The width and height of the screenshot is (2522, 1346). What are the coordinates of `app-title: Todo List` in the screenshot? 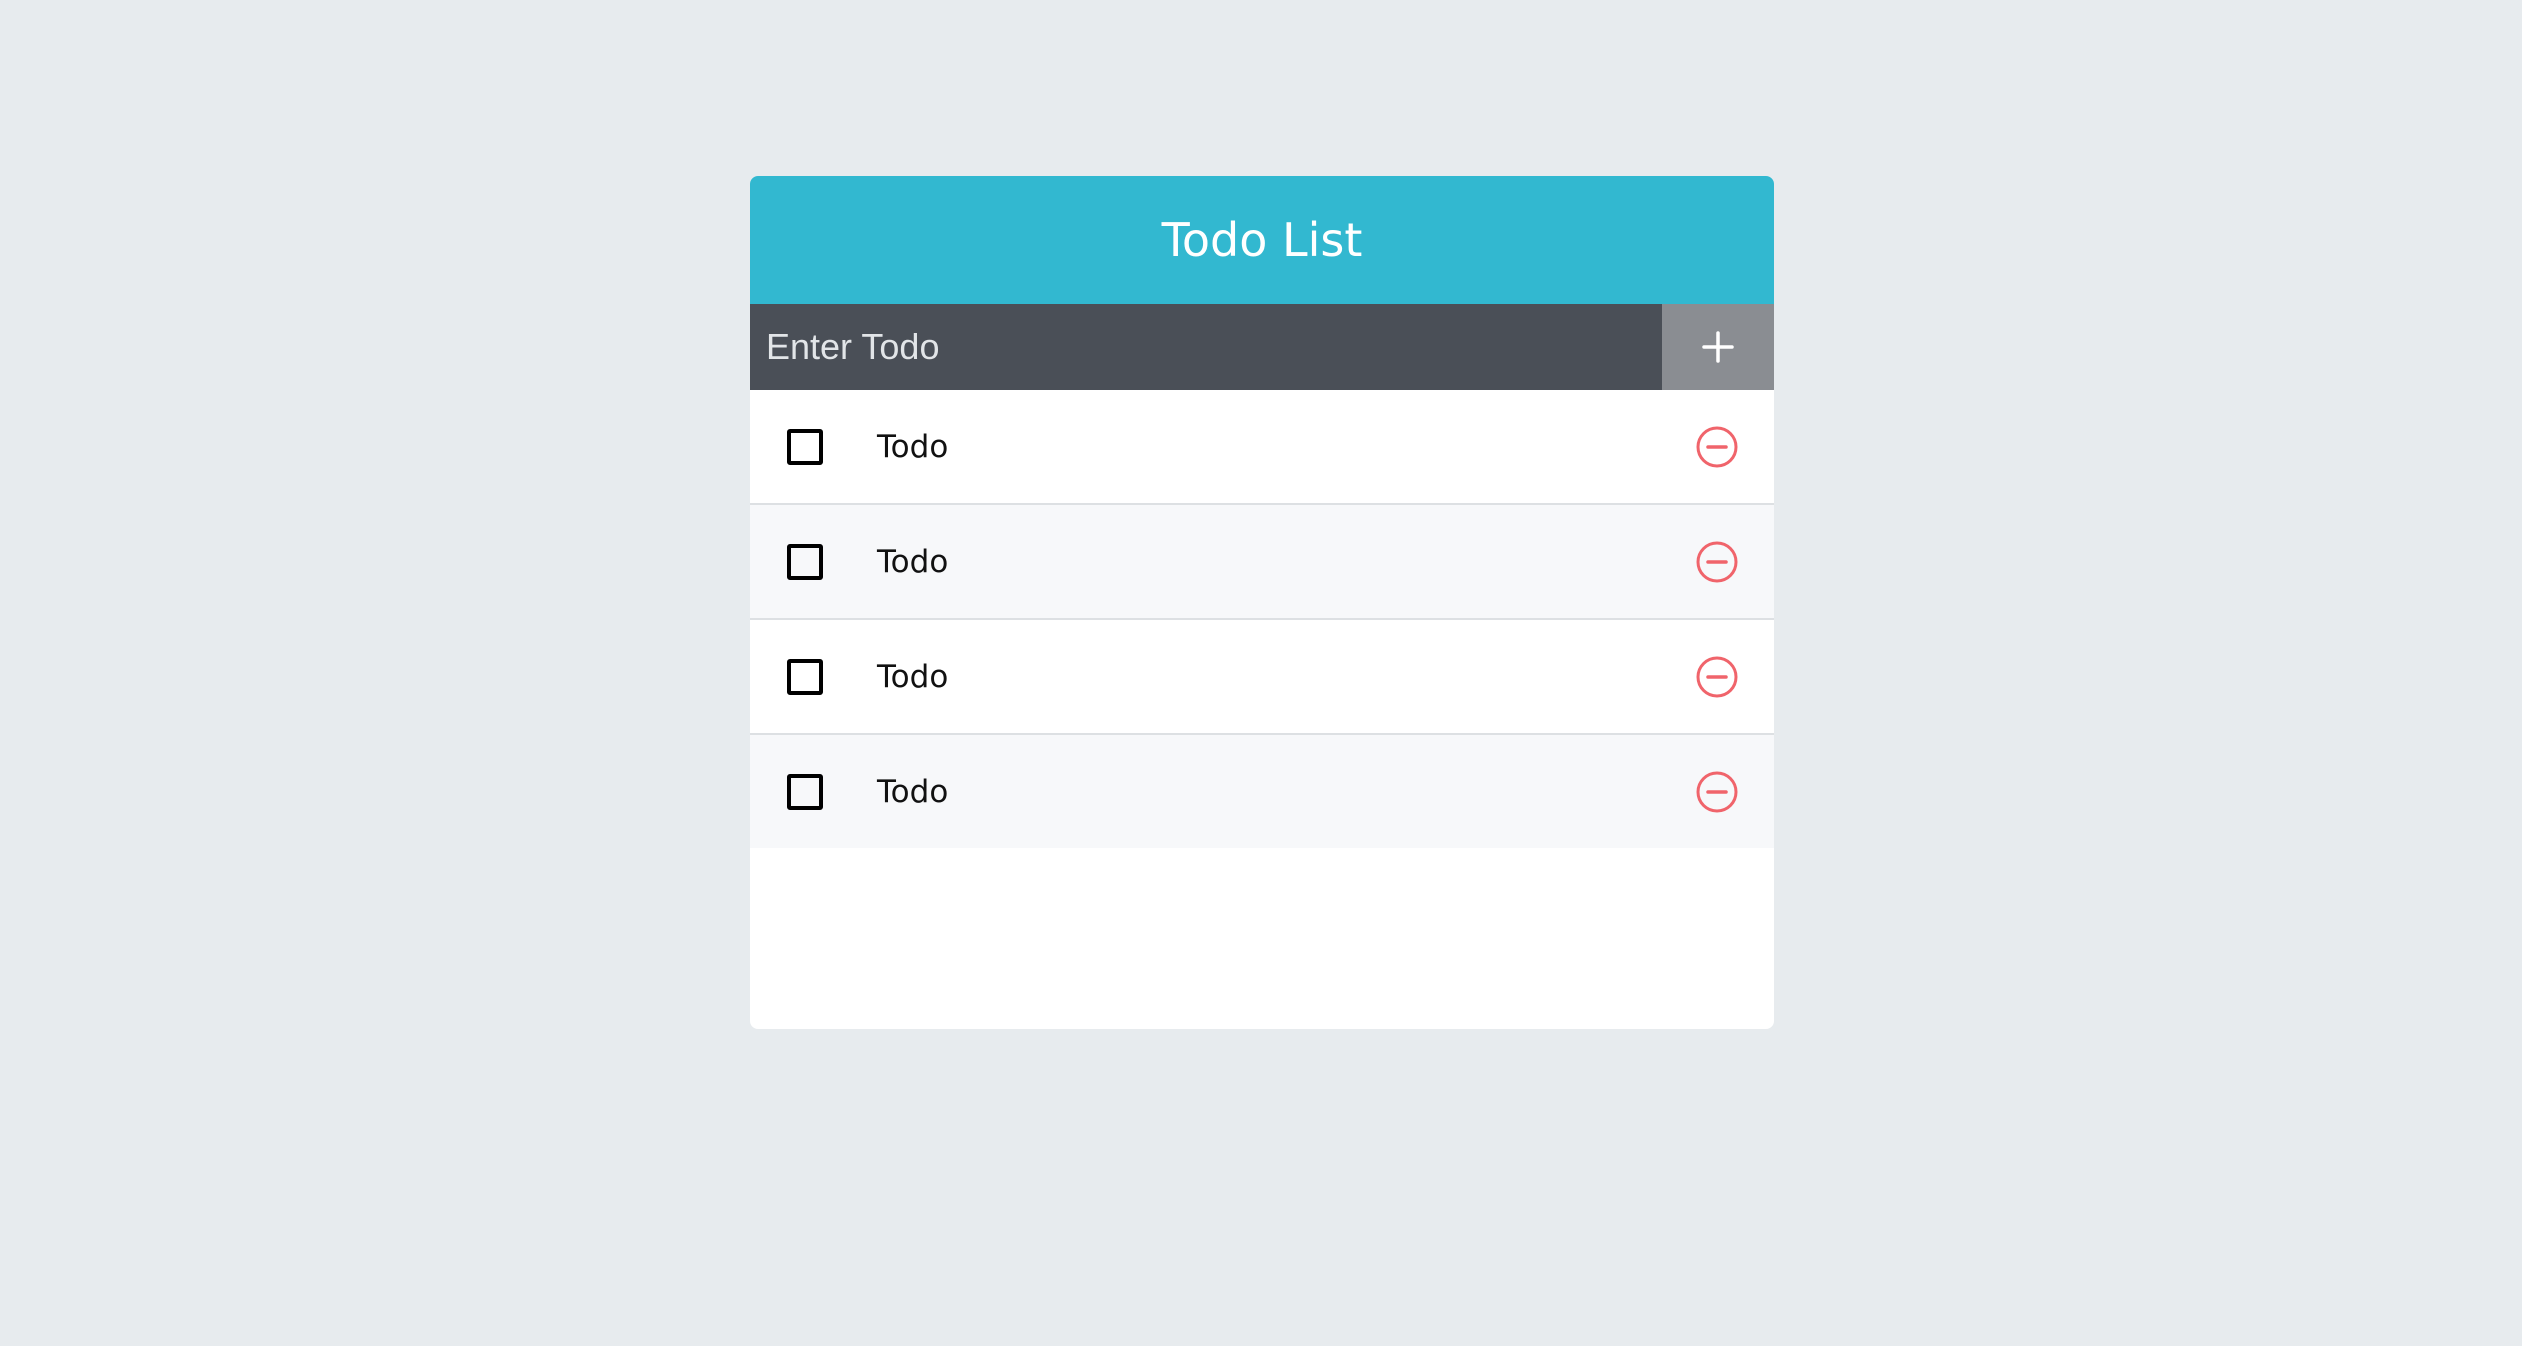 It's located at (1262, 240).